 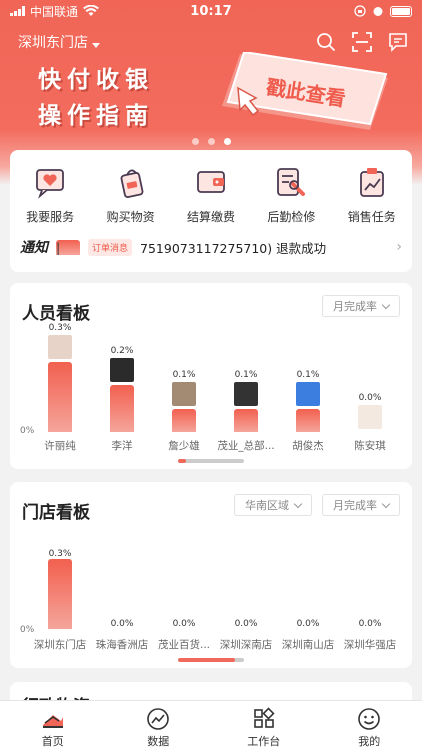 What do you see at coordinates (158, 741) in the screenshot?
I see `tab-label: 数据` at bounding box center [158, 741].